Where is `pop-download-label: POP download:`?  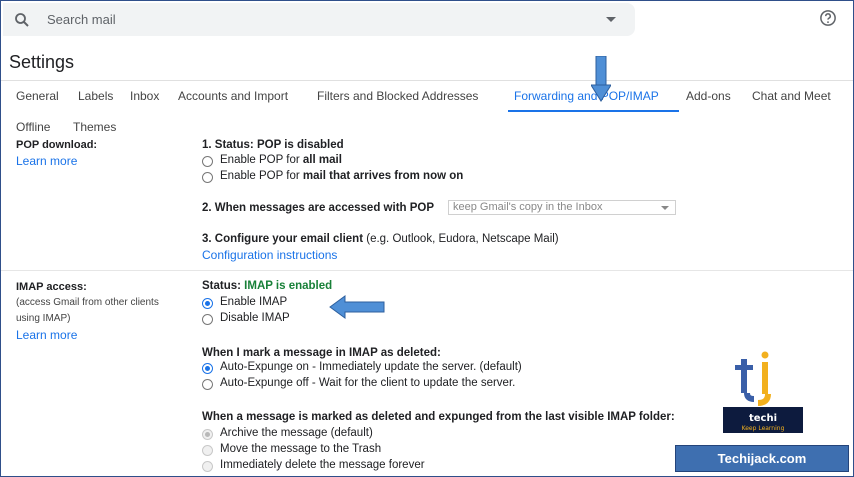 pop-download-label: POP download: is located at coordinates (57, 145).